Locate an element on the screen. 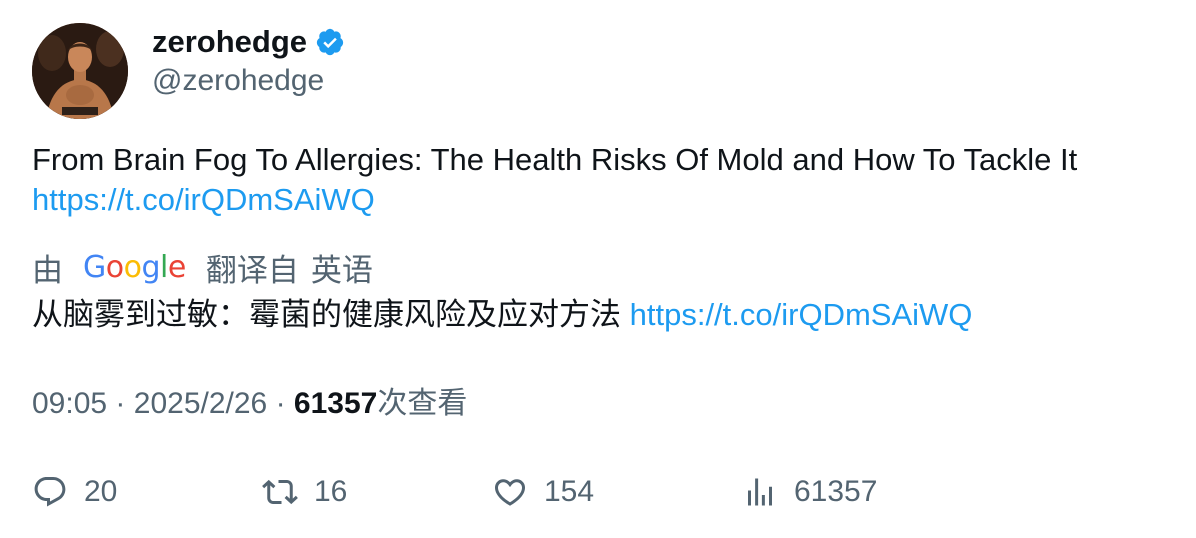 The width and height of the screenshot is (1196, 538). translated-by-label: 由 is located at coordinates (47, 270).